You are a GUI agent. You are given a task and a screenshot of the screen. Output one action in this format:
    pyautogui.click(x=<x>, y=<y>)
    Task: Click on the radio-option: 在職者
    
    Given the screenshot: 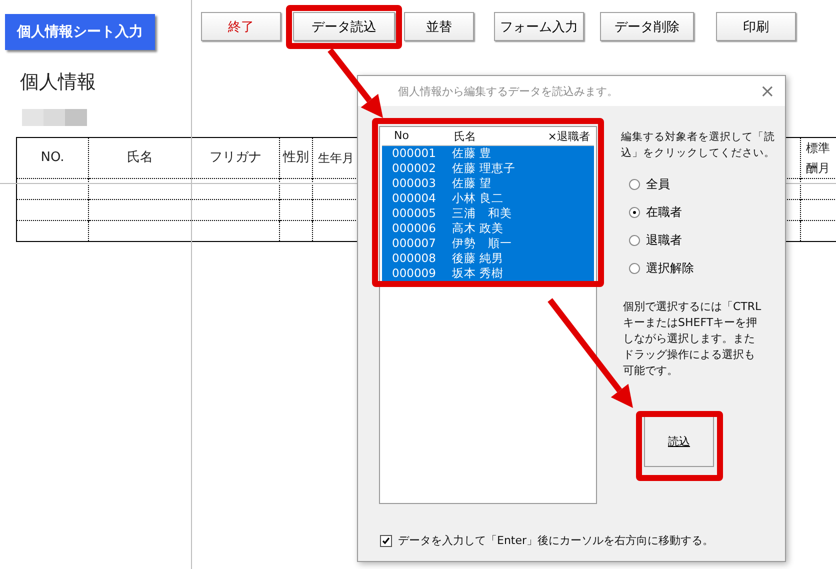 What is the action you would take?
    pyautogui.click(x=705, y=212)
    